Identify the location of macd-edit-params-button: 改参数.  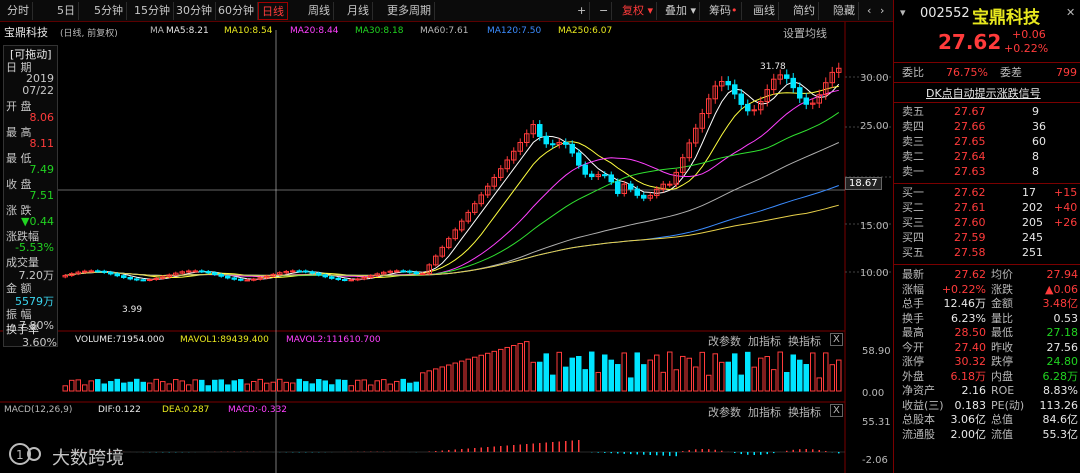
(724, 412).